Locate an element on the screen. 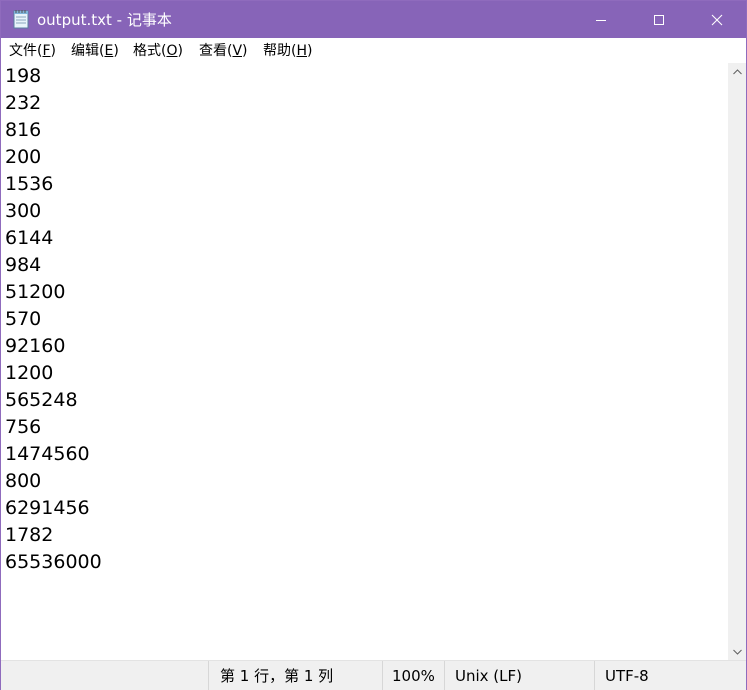 This screenshot has width=747, height=690. status-cursor-position: 第 1 行，第 1 列 is located at coordinates (277, 676).